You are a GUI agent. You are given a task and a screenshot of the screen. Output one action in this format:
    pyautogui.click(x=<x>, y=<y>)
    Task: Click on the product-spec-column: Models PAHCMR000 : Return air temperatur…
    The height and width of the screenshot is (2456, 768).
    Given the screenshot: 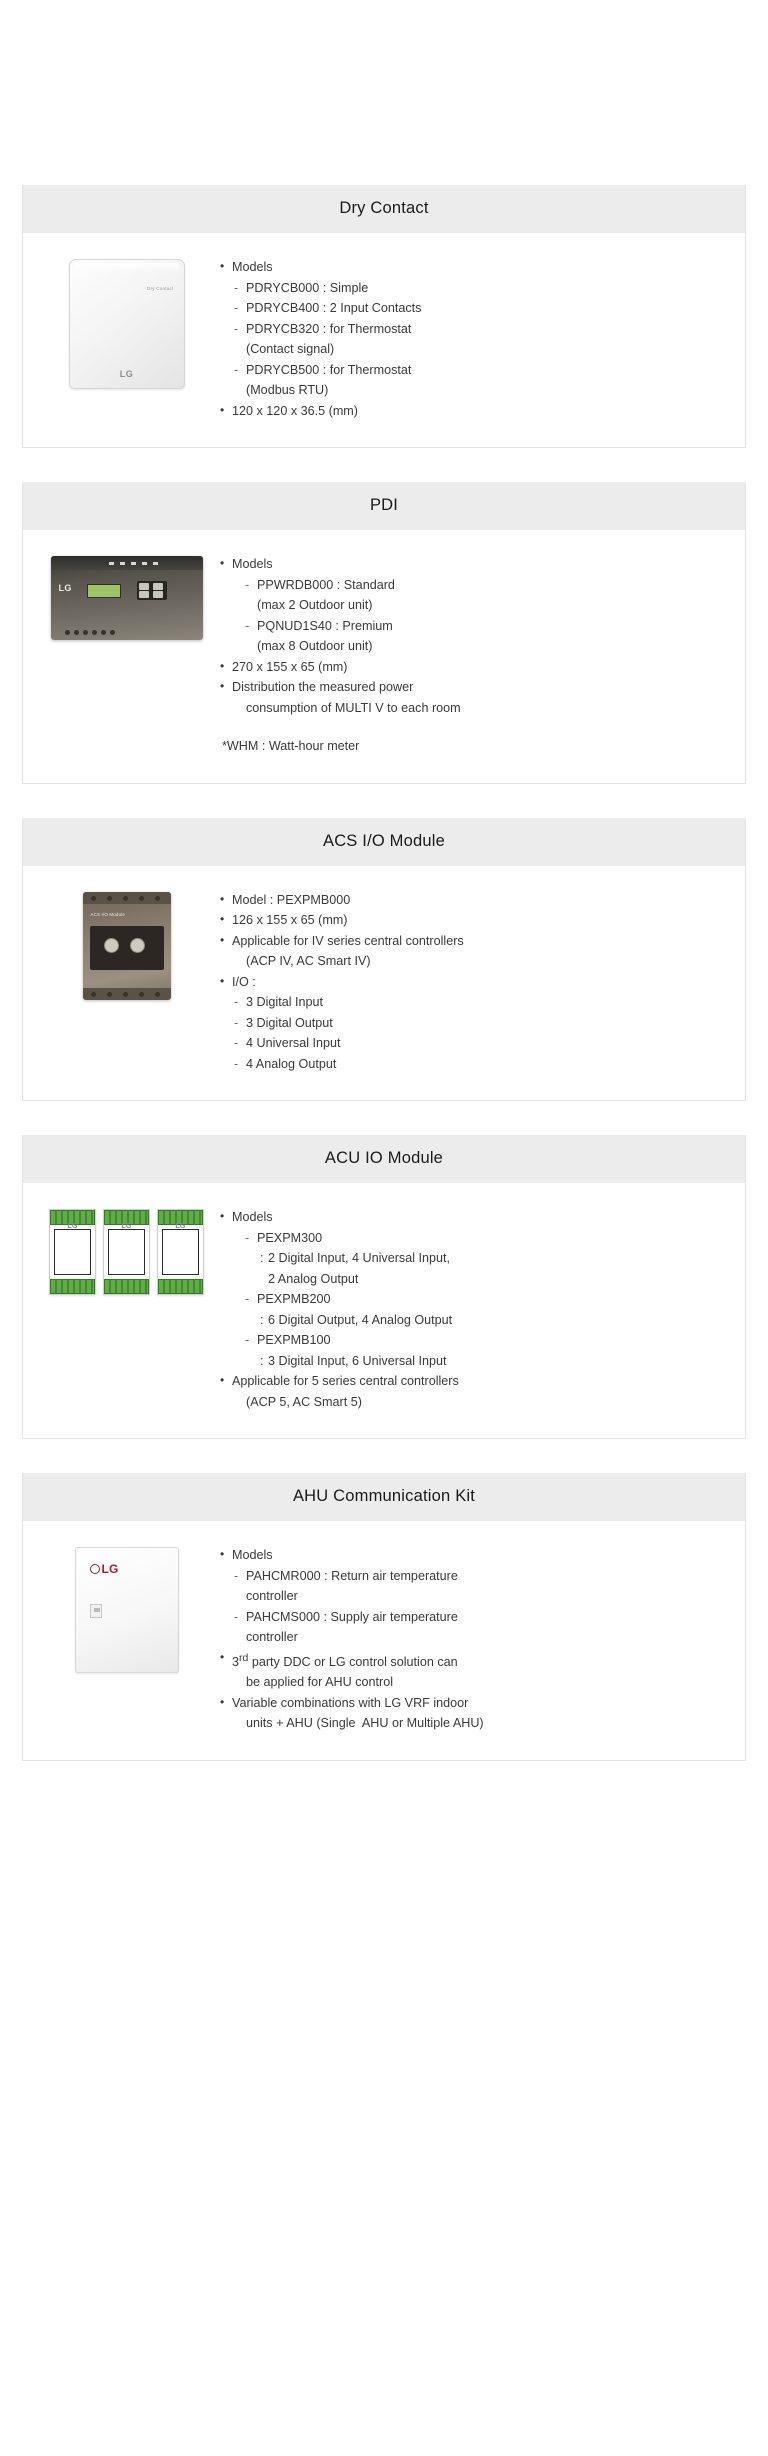 What is the action you would take?
    pyautogui.click(x=471, y=1638)
    